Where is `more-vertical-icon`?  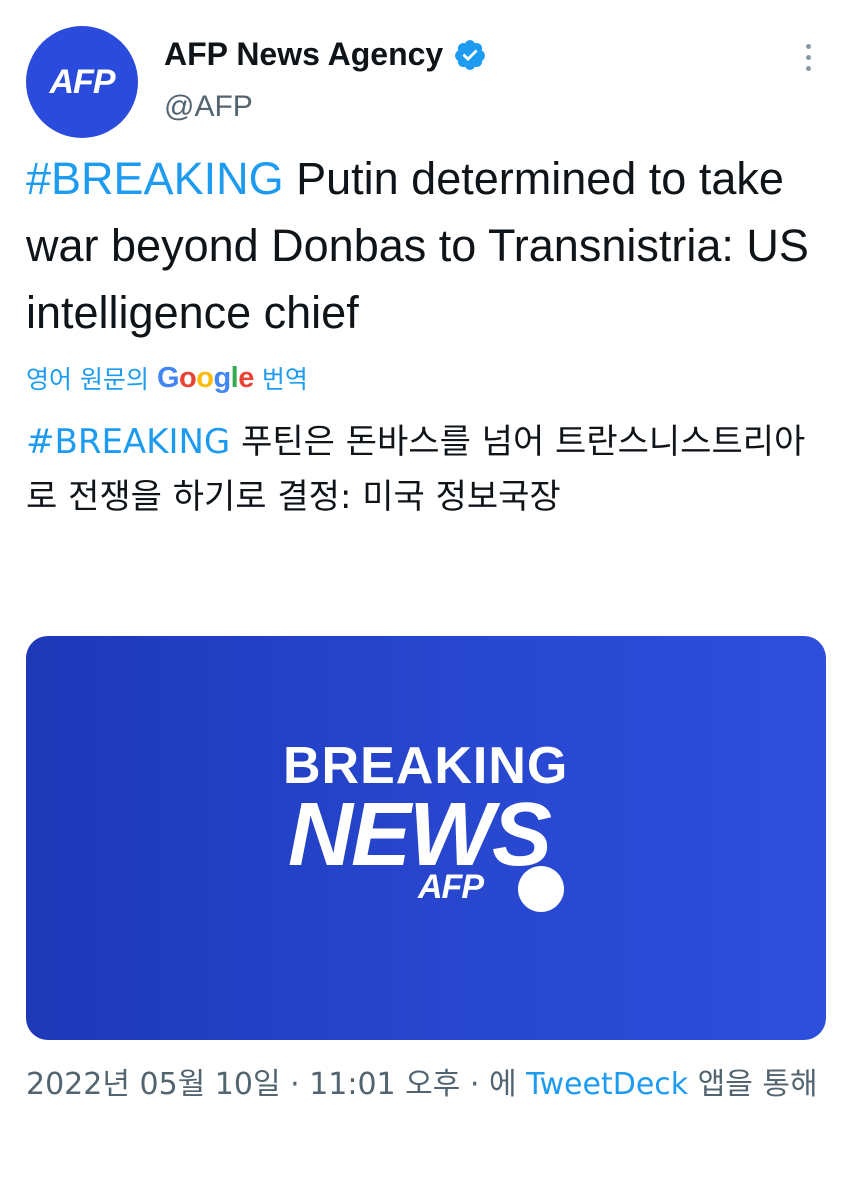 more-vertical-icon is located at coordinates (808, 61).